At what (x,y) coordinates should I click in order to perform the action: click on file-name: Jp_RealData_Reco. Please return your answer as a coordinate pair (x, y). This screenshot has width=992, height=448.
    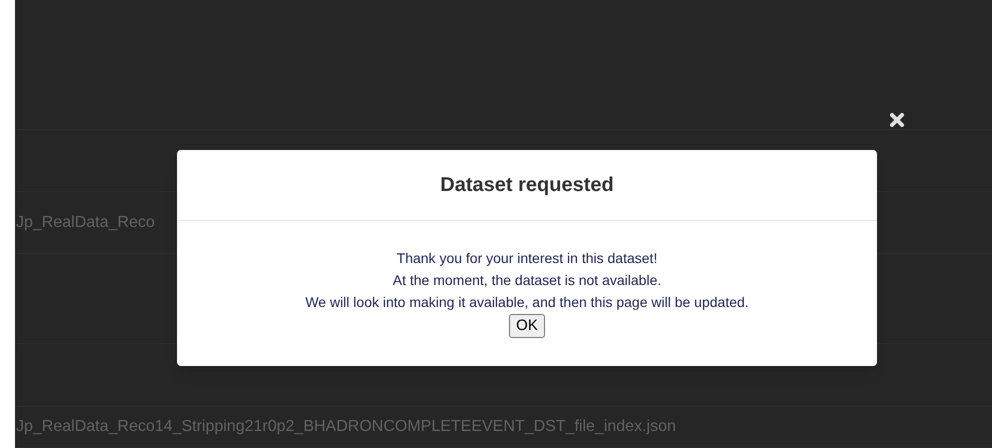
    Looking at the image, I should click on (85, 222).